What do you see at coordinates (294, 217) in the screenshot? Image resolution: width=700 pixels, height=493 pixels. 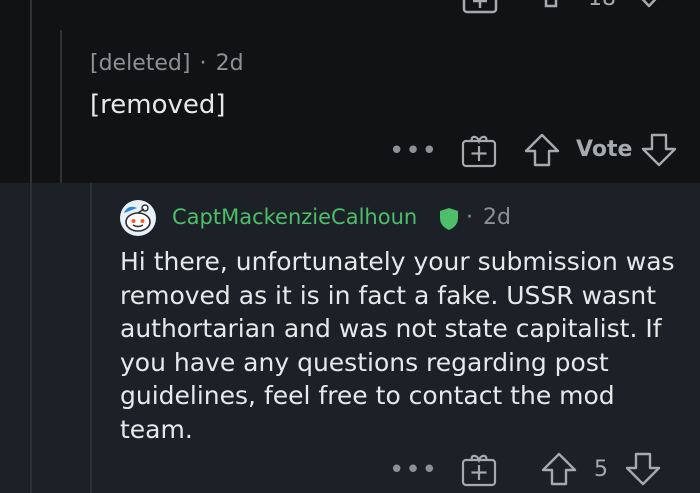 I see `author-name: CaptMackenzieCalhoun` at bounding box center [294, 217].